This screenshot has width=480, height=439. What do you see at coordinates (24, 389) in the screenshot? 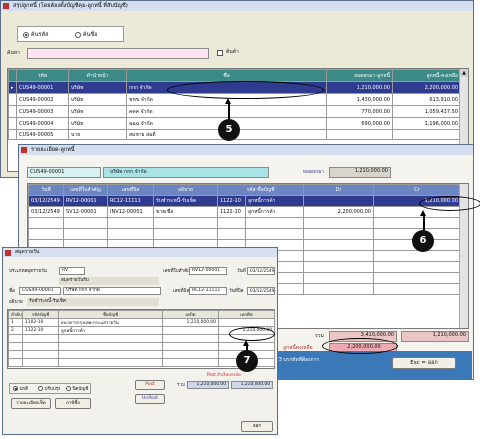
I see `radio-label: ปกติ` at bounding box center [24, 389].